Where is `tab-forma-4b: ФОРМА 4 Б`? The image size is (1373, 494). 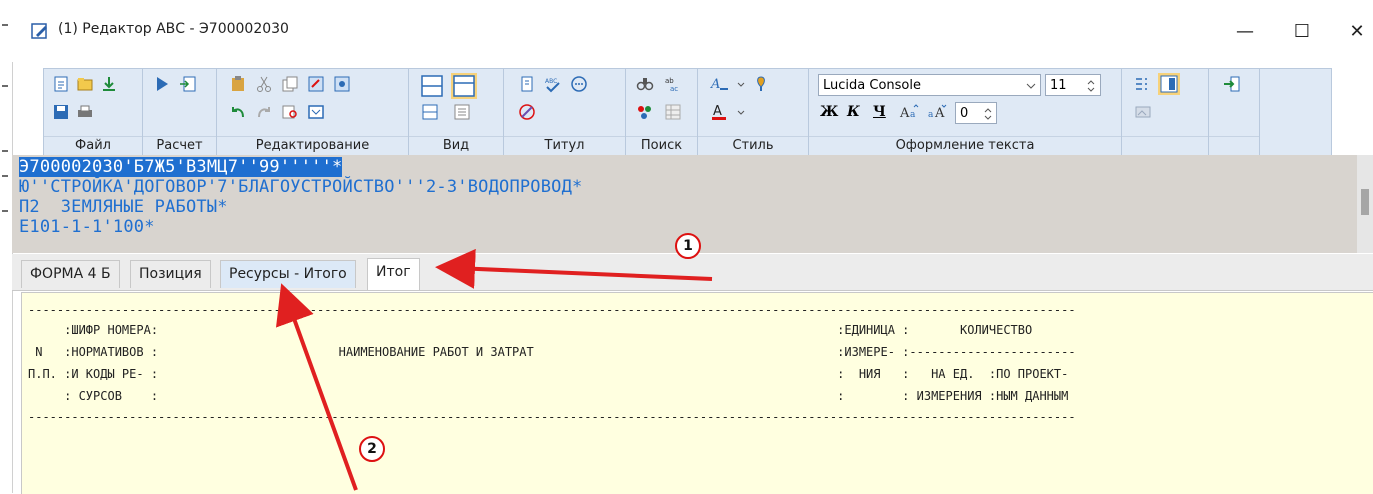 tab-forma-4b: ФОРМА 4 Б is located at coordinates (70, 274).